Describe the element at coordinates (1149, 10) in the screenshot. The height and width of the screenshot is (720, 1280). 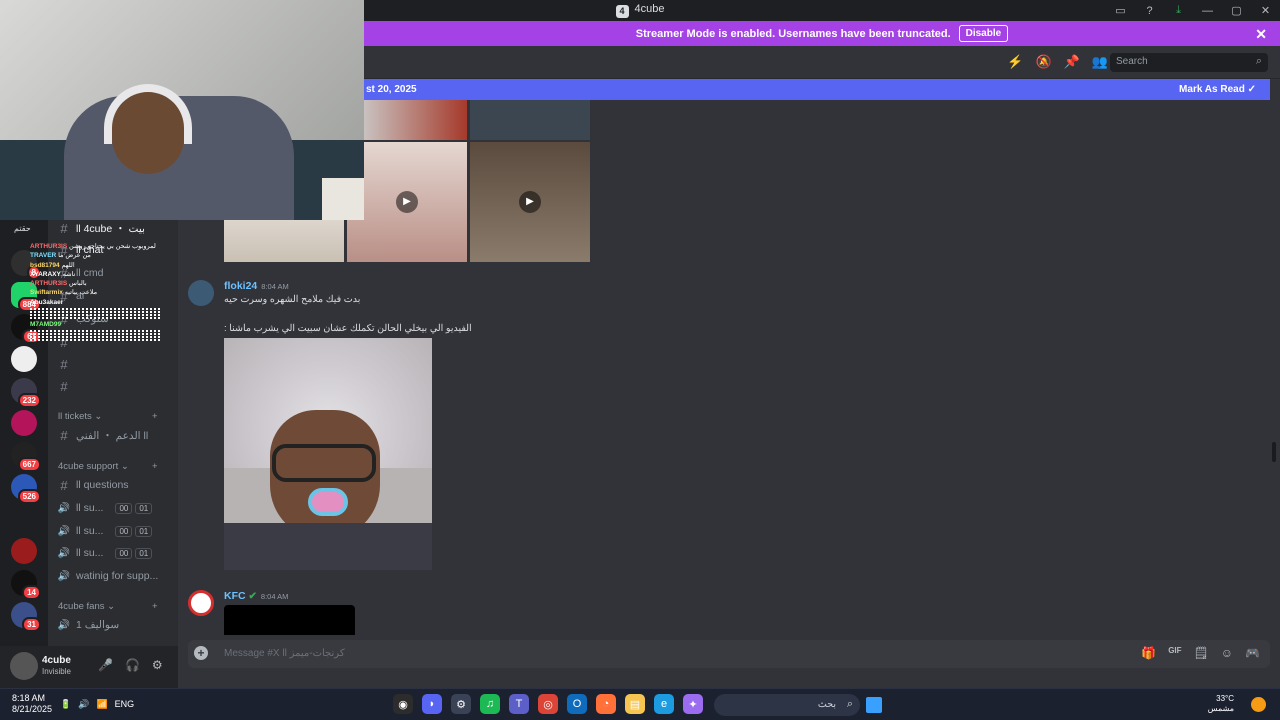
I see `help-icon: ?` at that location.